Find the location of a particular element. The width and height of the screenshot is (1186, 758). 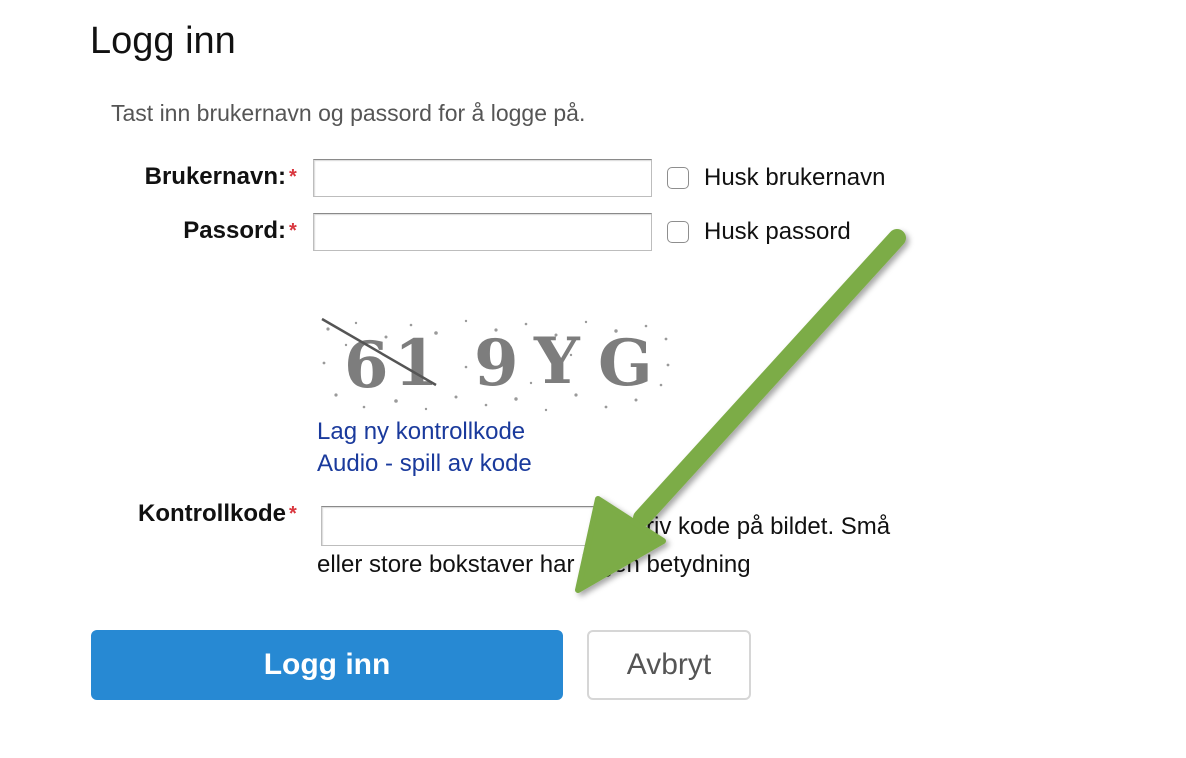

svg-text: 6 is located at coordinates (366, 365).